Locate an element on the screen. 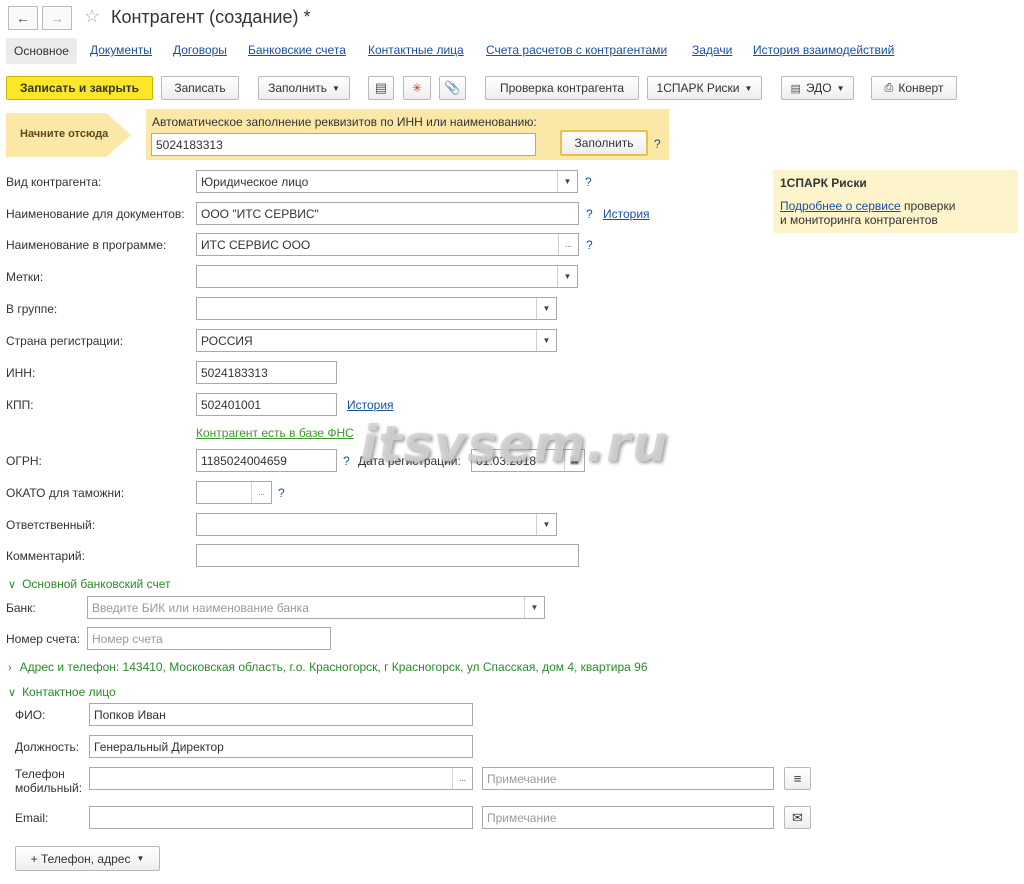 The height and width of the screenshot is (884, 1024). email-send-button: ✉ is located at coordinates (797, 817).